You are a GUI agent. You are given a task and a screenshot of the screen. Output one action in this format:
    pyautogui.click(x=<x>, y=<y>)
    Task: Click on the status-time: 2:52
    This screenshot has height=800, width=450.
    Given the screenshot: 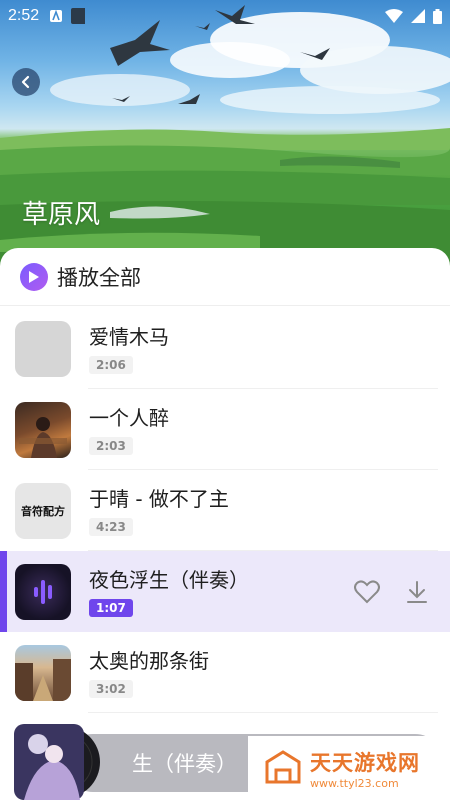 What is the action you would take?
    pyautogui.click(x=24, y=15)
    